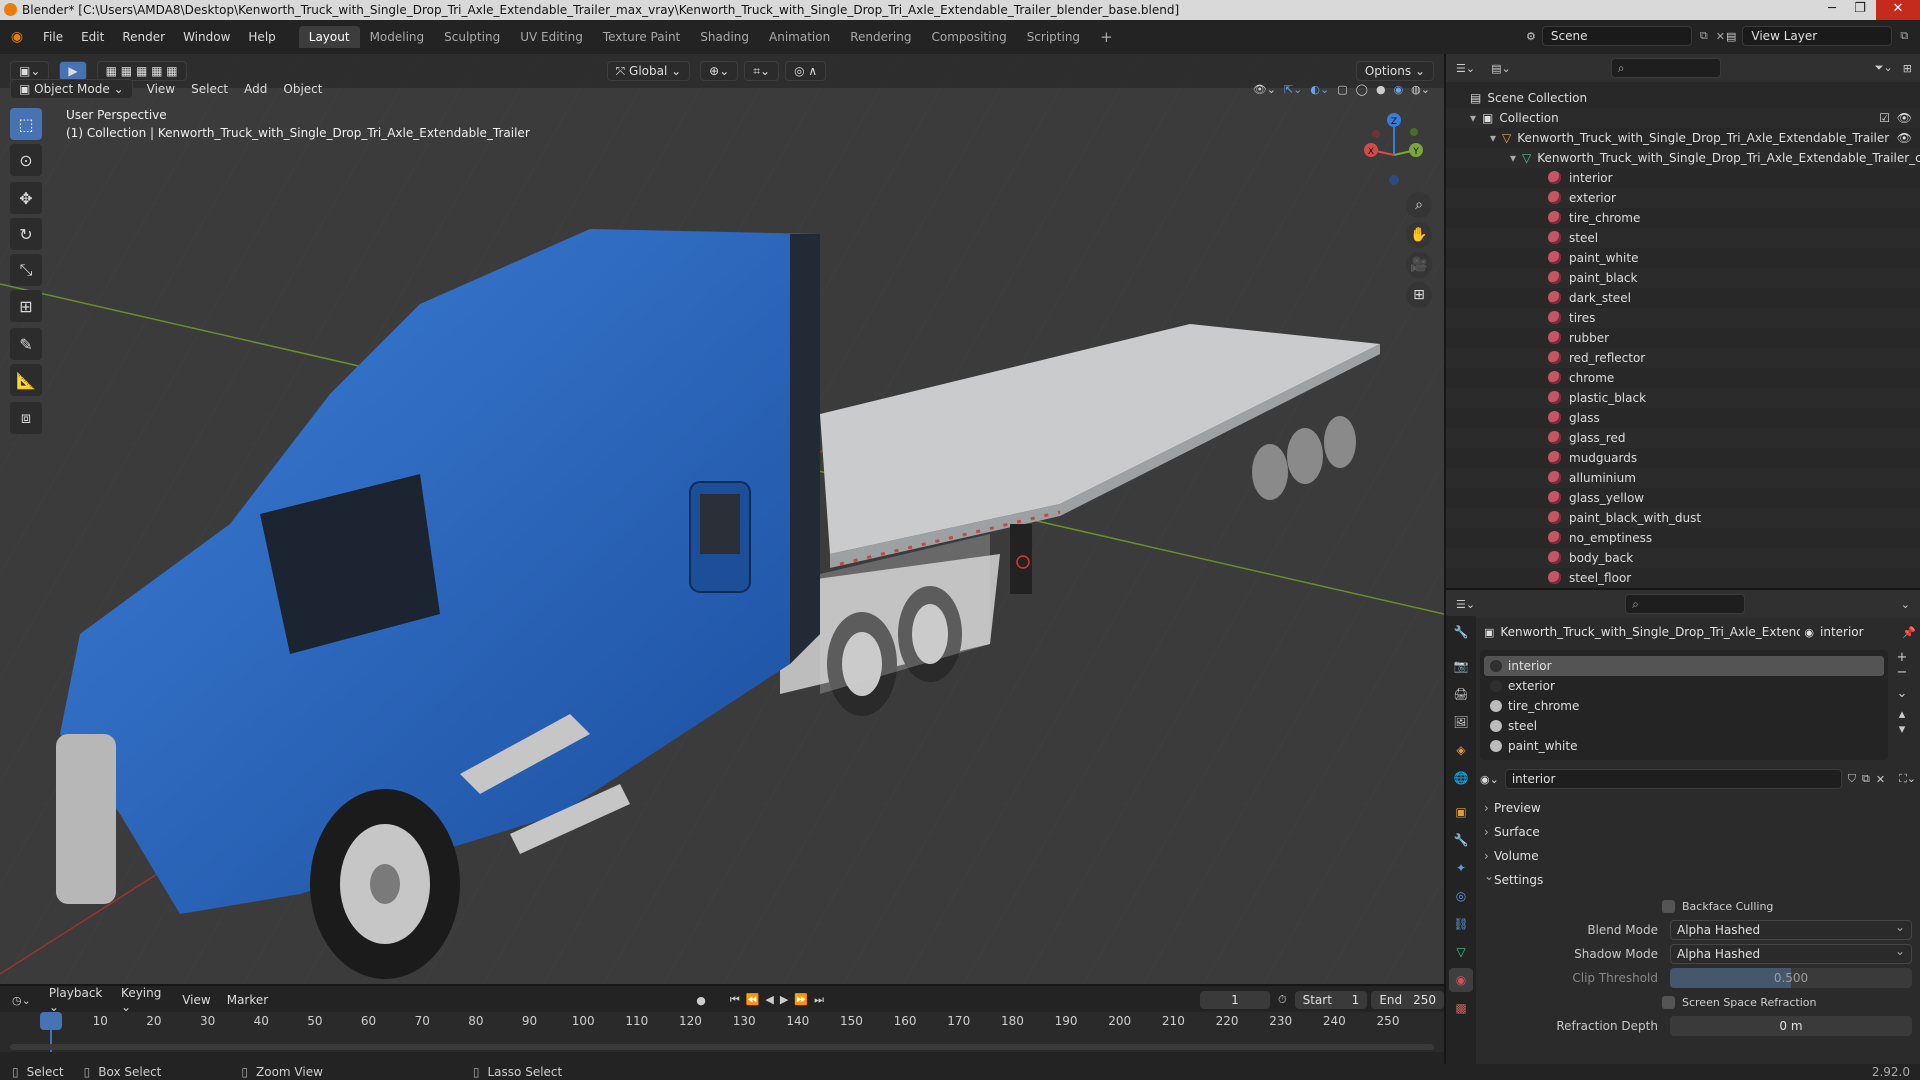  I want to click on menu-playback: Playback ⌄, so click(77, 1000).